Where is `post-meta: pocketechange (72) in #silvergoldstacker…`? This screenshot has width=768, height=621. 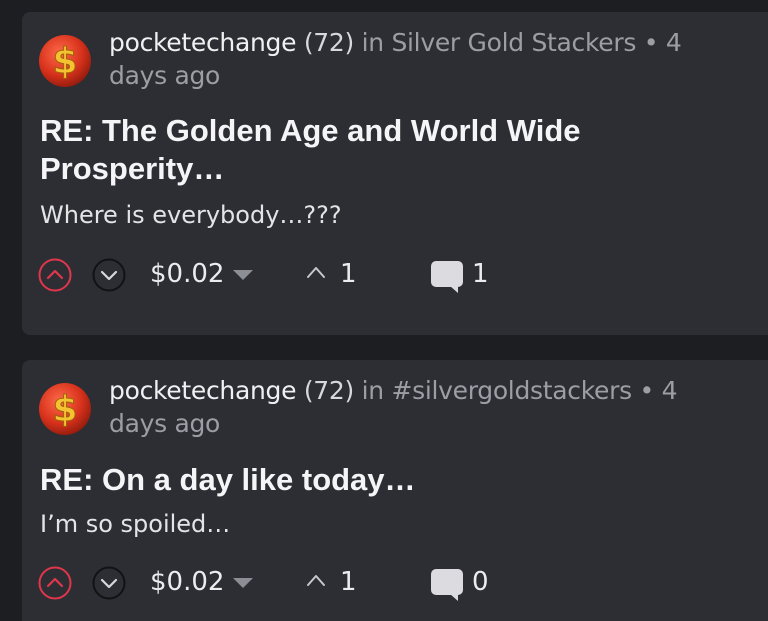 post-meta: pocketechange (72) in #silvergoldstacker… is located at coordinates (419, 407).